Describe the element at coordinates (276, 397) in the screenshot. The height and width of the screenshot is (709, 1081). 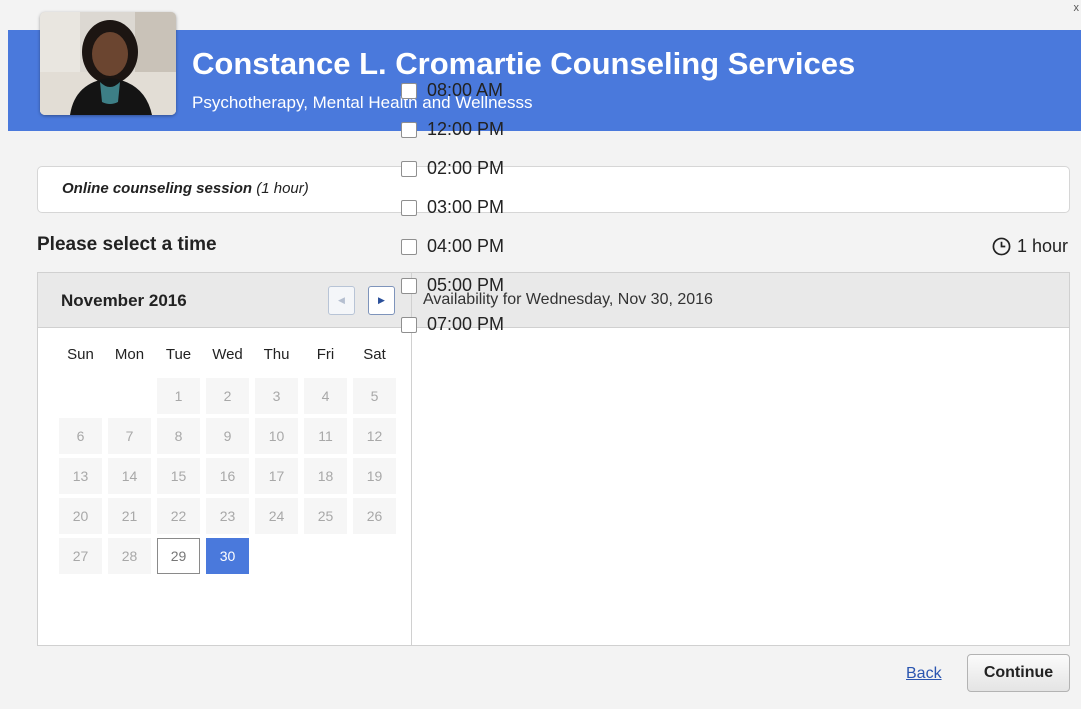
I see `calendar-day: 3` at that location.